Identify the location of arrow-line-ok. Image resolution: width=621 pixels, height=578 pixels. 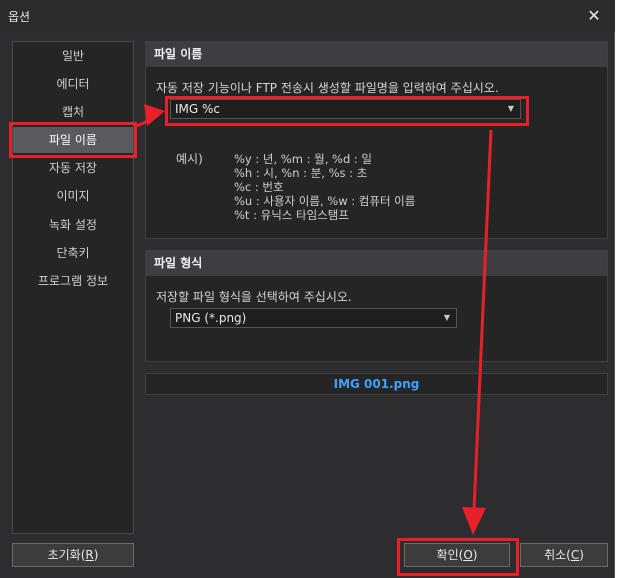
(482, 320).